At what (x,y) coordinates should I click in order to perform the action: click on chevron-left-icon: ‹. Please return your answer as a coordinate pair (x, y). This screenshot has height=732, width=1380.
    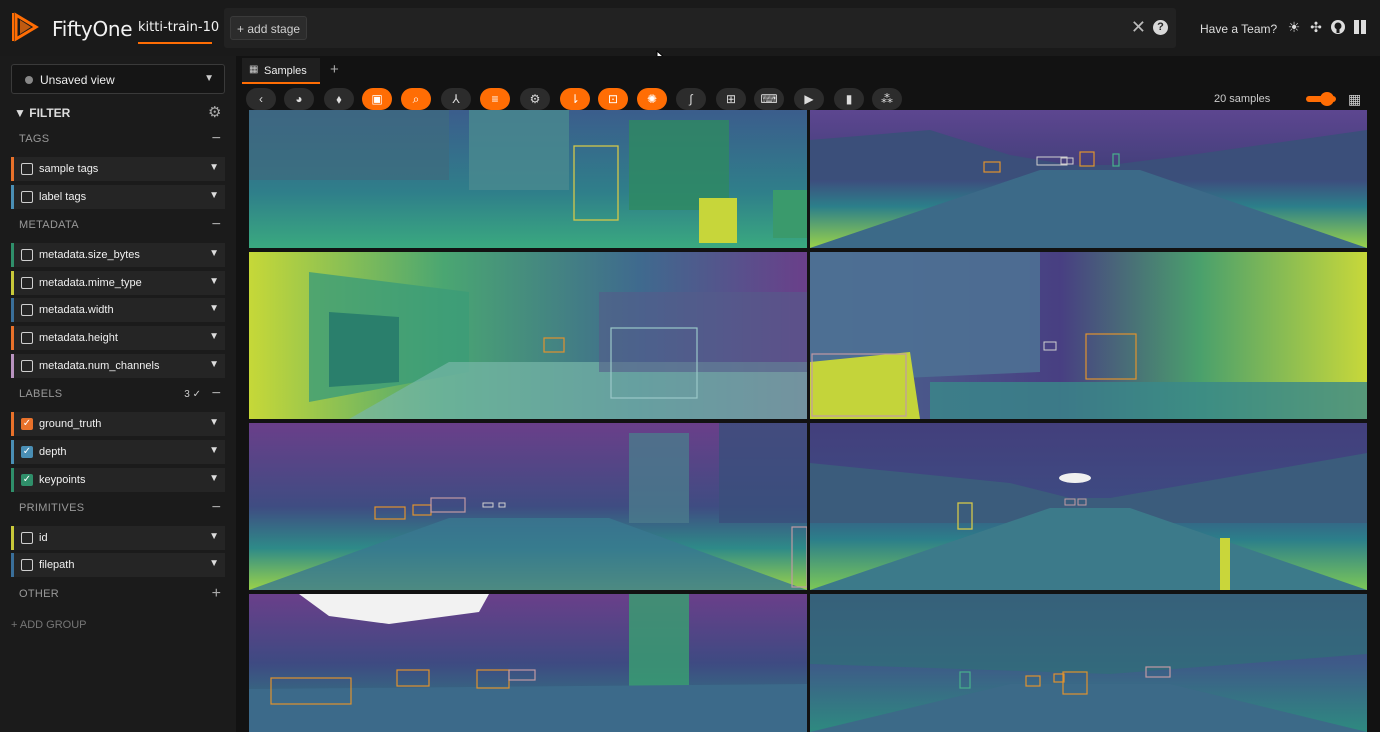
    Looking at the image, I should click on (261, 99).